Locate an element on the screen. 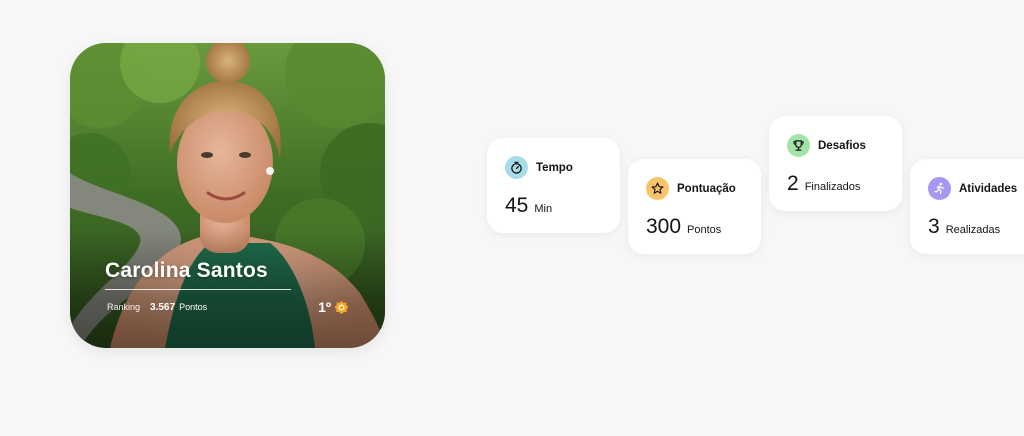 The width and height of the screenshot is (1024, 436). runner-icon is located at coordinates (939, 188).